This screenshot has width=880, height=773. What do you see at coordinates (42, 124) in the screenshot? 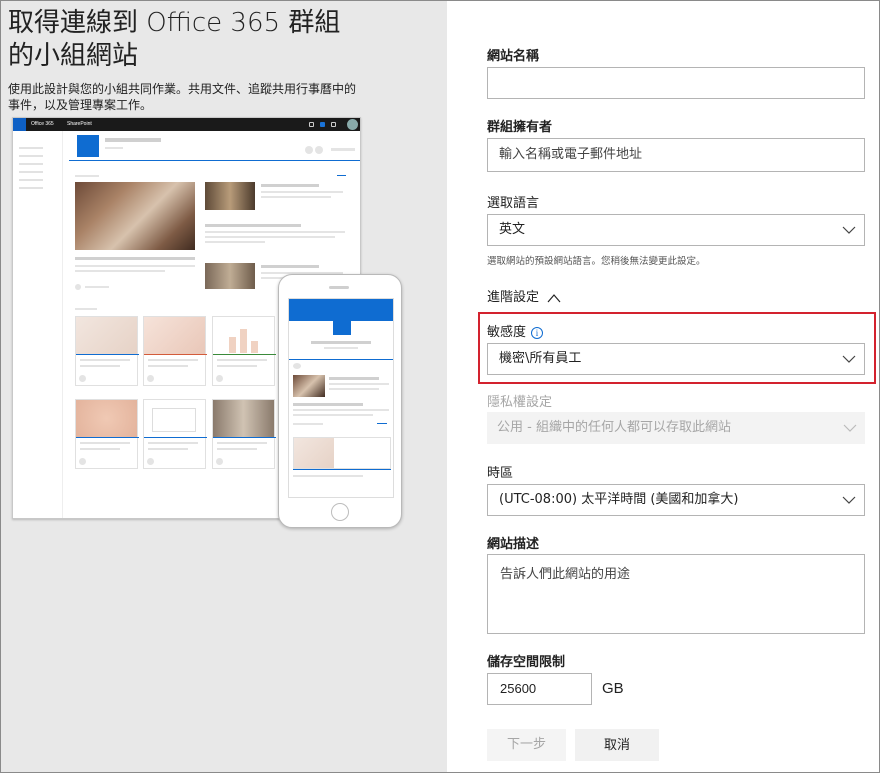
I see `preview-app-name: Office 365` at bounding box center [42, 124].